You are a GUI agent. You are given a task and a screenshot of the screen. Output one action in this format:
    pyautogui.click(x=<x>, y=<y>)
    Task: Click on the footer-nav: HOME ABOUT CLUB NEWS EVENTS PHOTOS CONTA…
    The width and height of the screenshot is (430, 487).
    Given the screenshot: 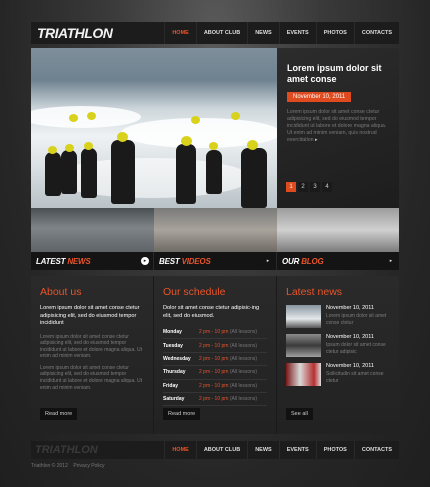 What is the action you would take?
    pyautogui.click(x=281, y=450)
    